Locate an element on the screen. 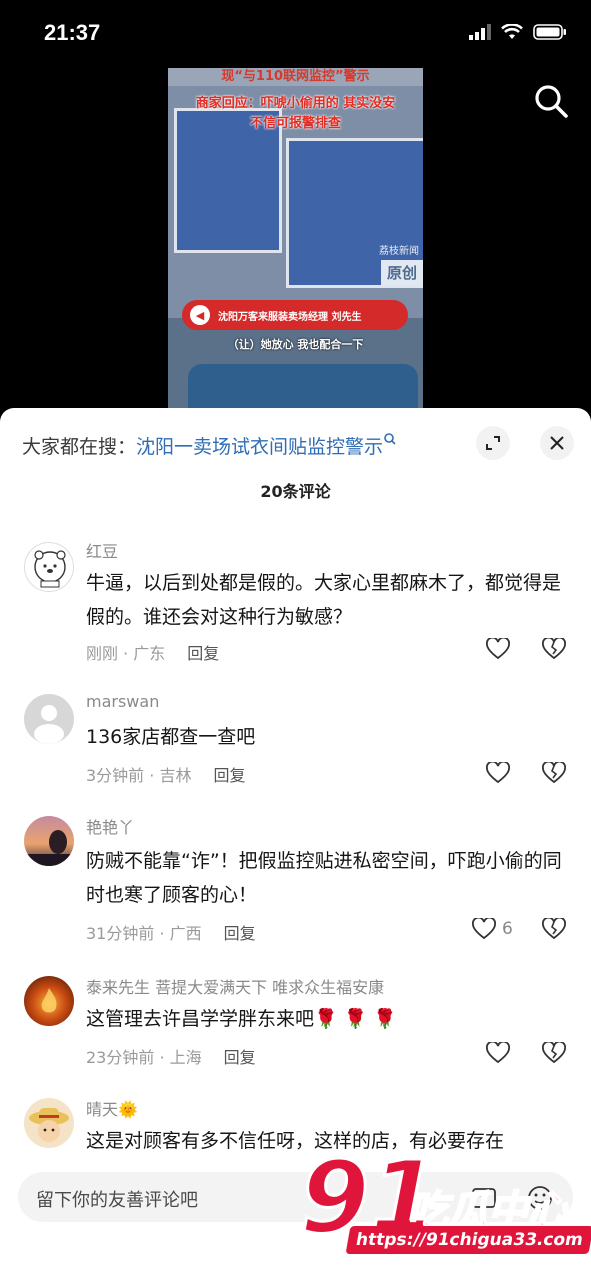 This screenshot has height=1280, width=591. comment-meta: 刚刚 · 广东 回复 is located at coordinates (152, 652).